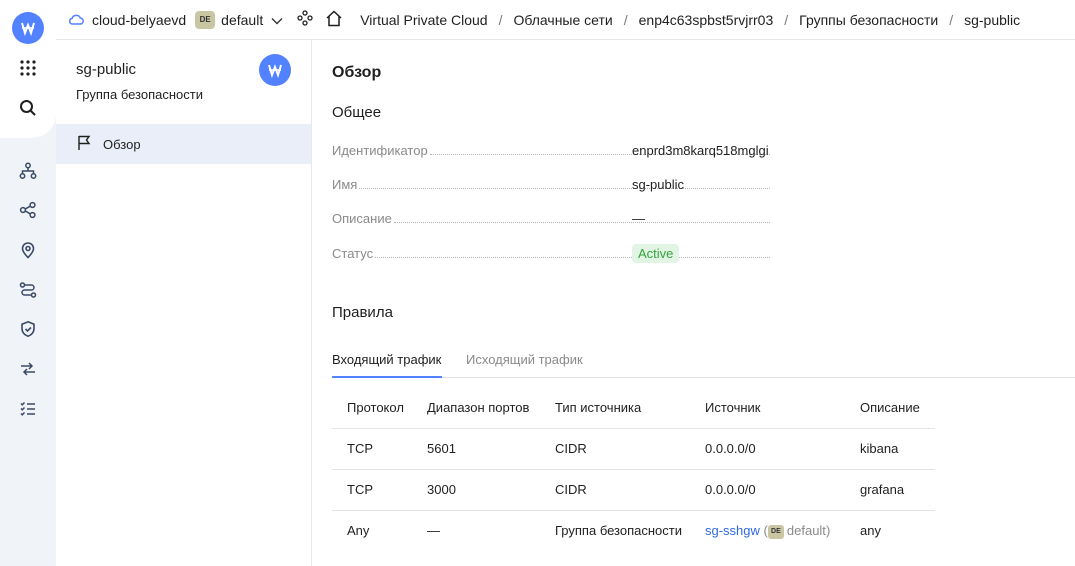 This screenshot has height=566, width=1075. I want to click on field-value-name: sg-public, so click(658, 184).